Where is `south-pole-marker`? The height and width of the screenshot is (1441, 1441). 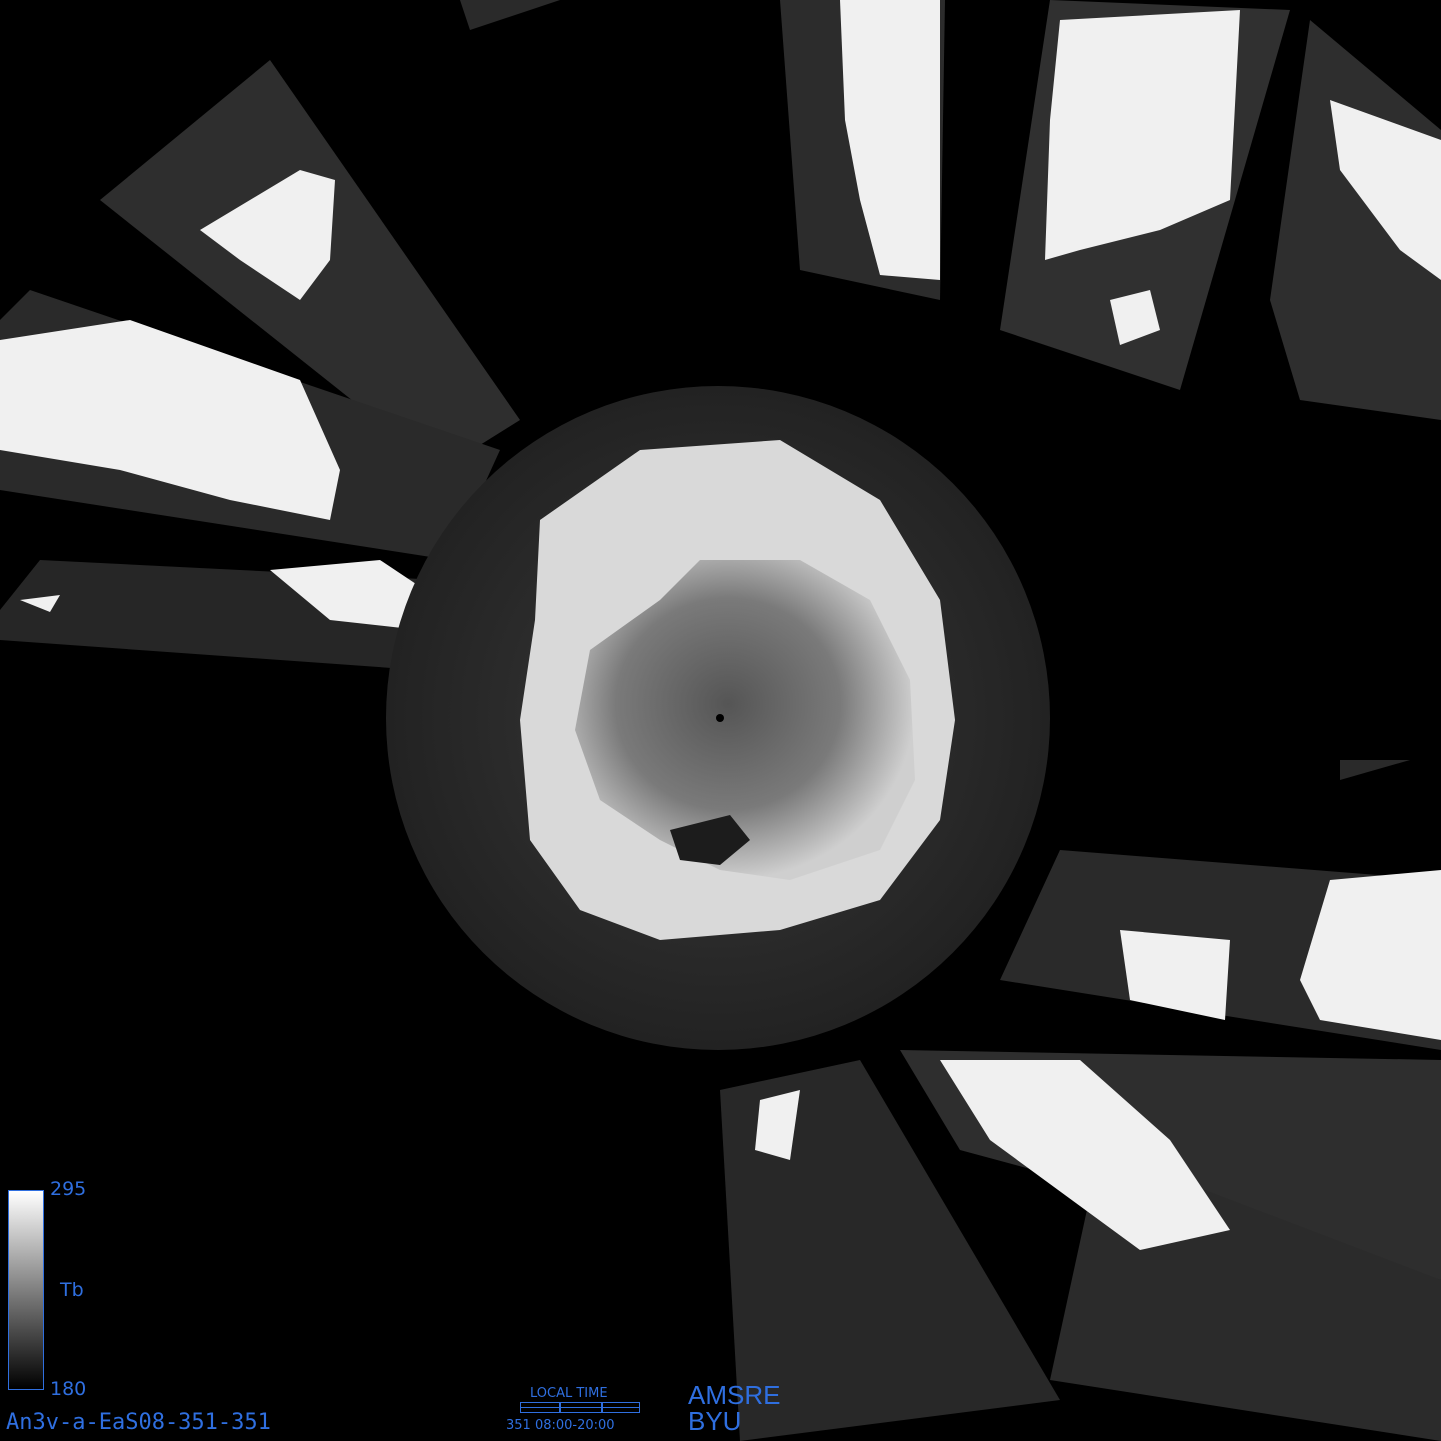
south-pole-marker is located at coordinates (720, 718).